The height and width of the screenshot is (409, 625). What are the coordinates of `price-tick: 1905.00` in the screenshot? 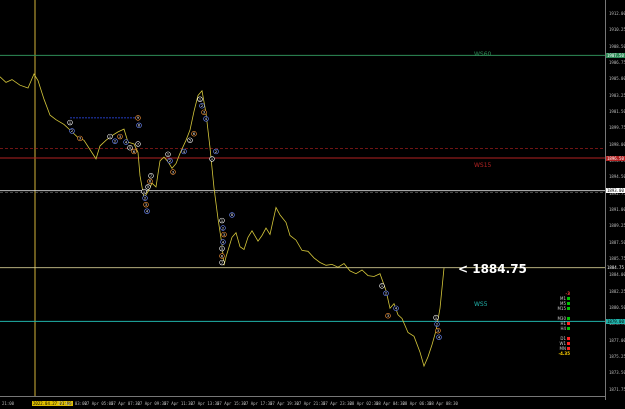 It's located at (617, 79).